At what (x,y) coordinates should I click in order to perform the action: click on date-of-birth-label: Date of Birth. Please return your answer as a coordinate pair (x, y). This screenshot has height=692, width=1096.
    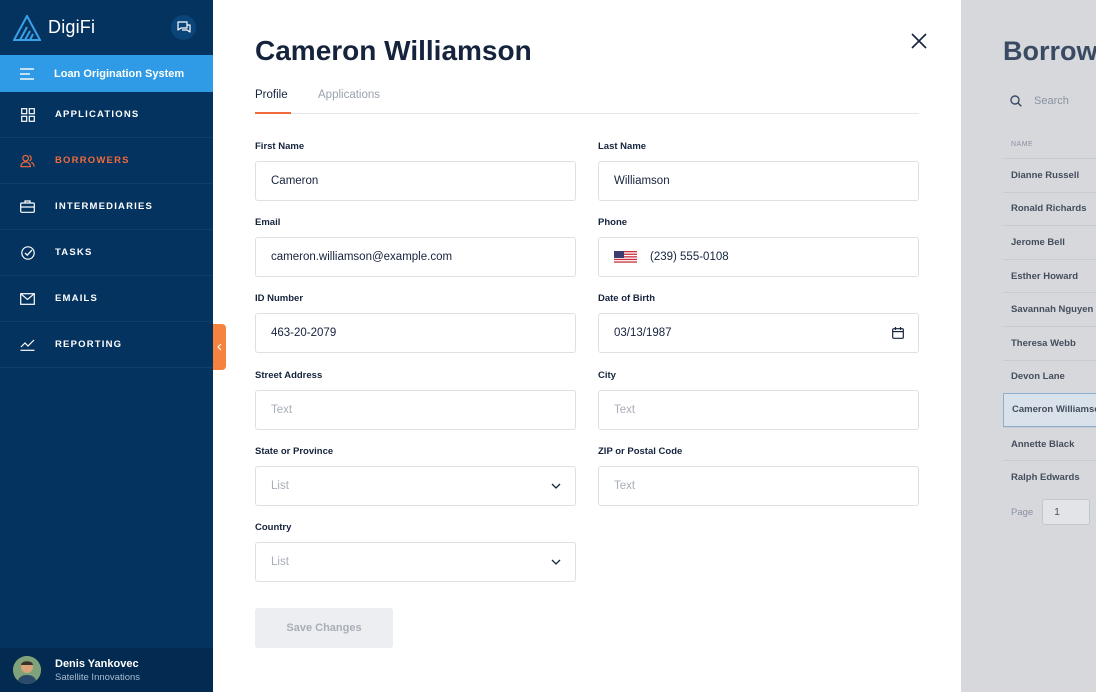
    Looking at the image, I should click on (626, 298).